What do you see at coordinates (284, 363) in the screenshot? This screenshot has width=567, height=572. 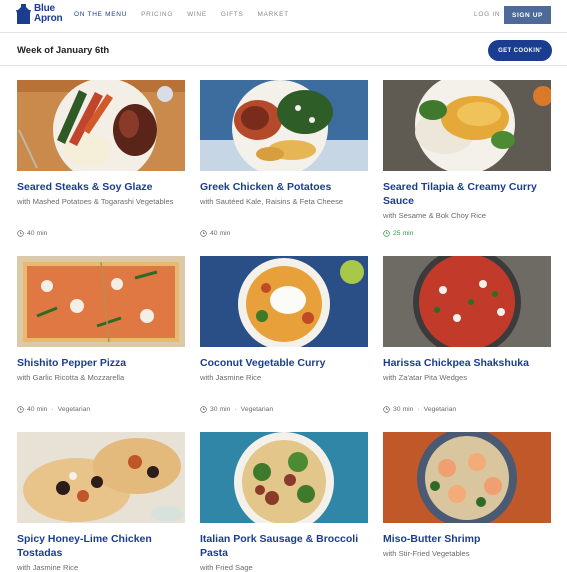 I see `recipe-title: Coconut Vegetable Curry` at bounding box center [284, 363].